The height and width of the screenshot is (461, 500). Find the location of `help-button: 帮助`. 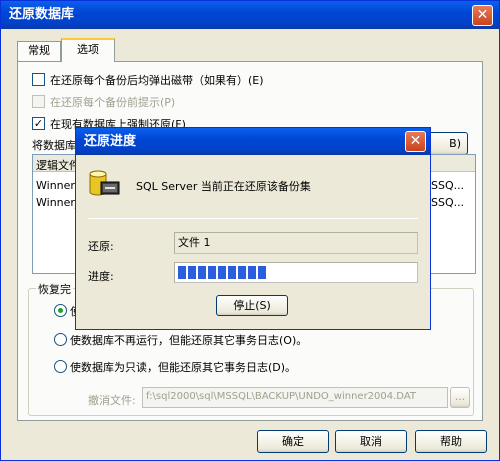

help-button: 帮助 is located at coordinates (451, 441).